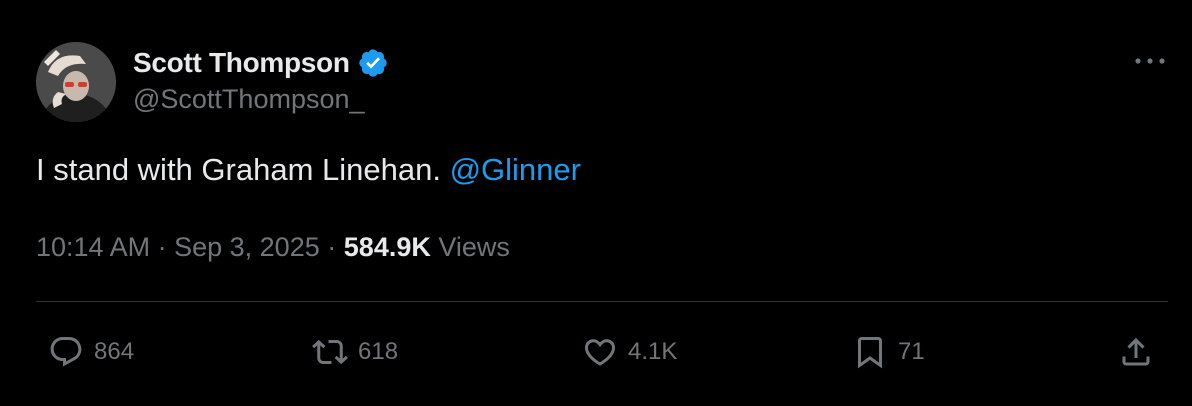 This screenshot has height=406, width=1192. I want to click on share-button, so click(1136, 352).